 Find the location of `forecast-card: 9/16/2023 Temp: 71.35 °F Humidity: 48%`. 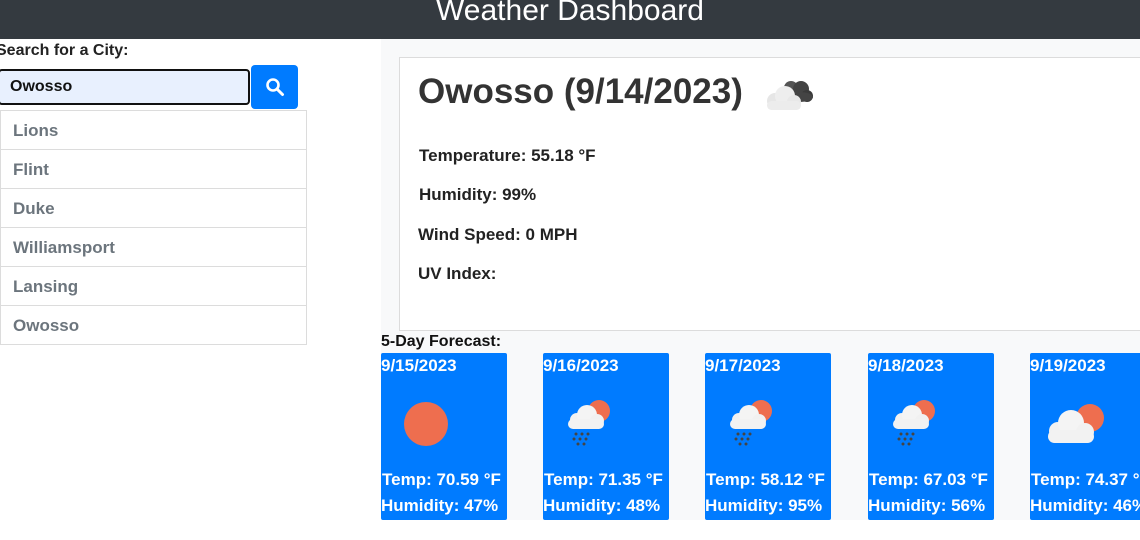

forecast-card: 9/16/2023 Temp: 71.35 °F Humidity: 48% is located at coordinates (606, 436).